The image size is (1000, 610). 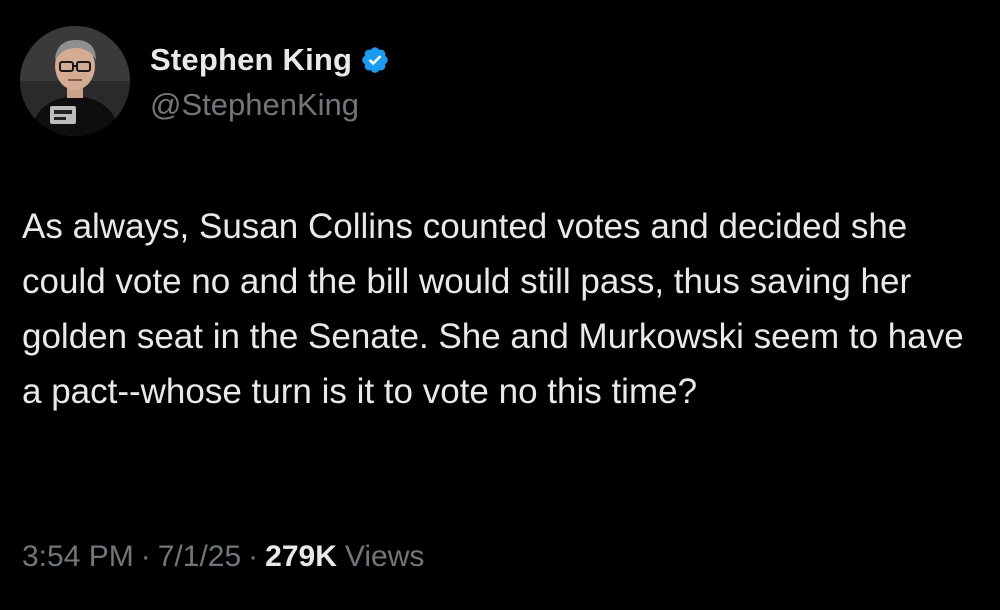 I want to click on avatar-photo, so click(x=75, y=81).